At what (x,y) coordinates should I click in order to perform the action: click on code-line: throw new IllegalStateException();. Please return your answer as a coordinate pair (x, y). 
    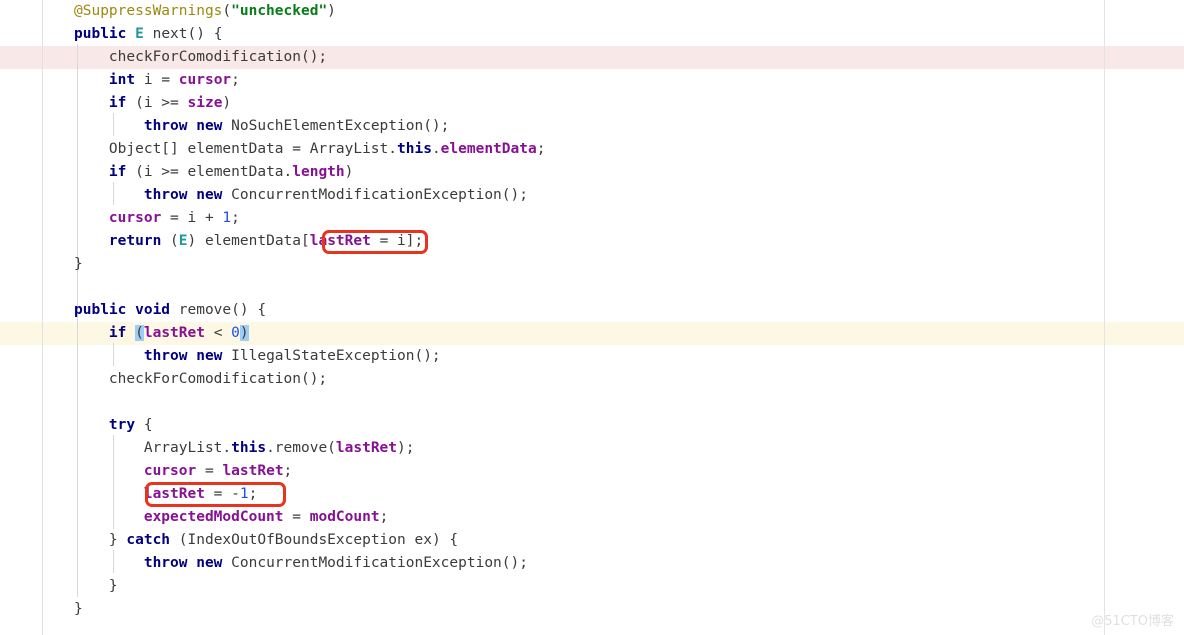
    Looking at the image, I should click on (592, 356).